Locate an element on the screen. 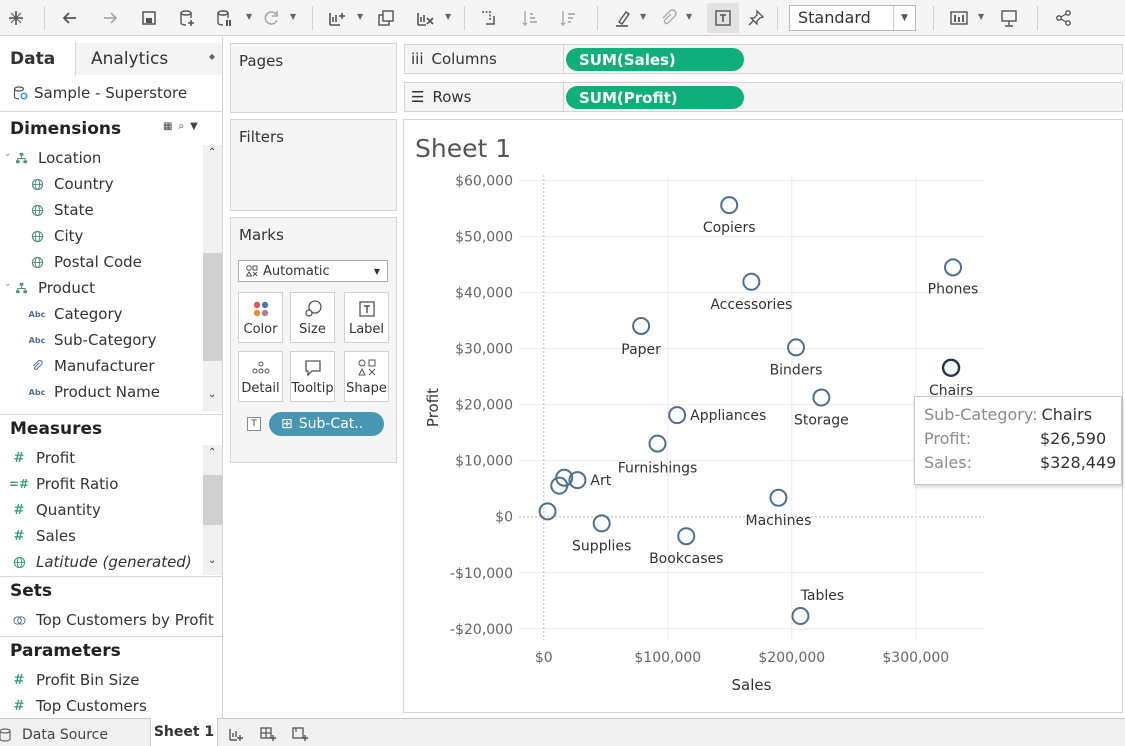 The width and height of the screenshot is (1125, 746). show-mark-labels-icon is located at coordinates (723, 18).